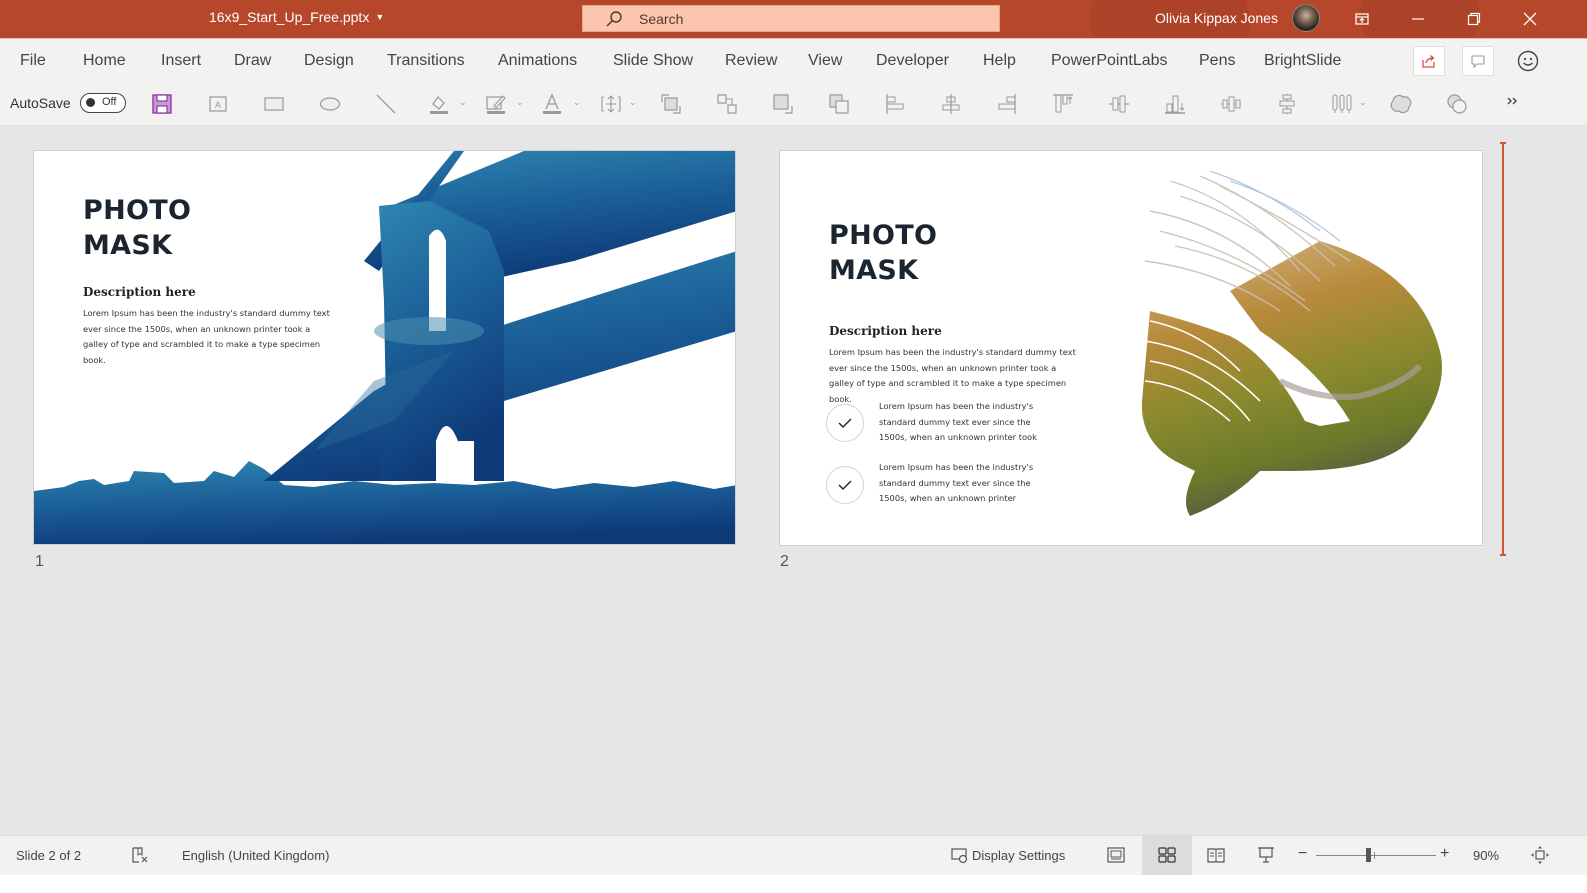 The width and height of the screenshot is (1587, 893). Describe the element at coordinates (49, 855) in the screenshot. I see `slide-position: Slide 2 of 2` at that location.